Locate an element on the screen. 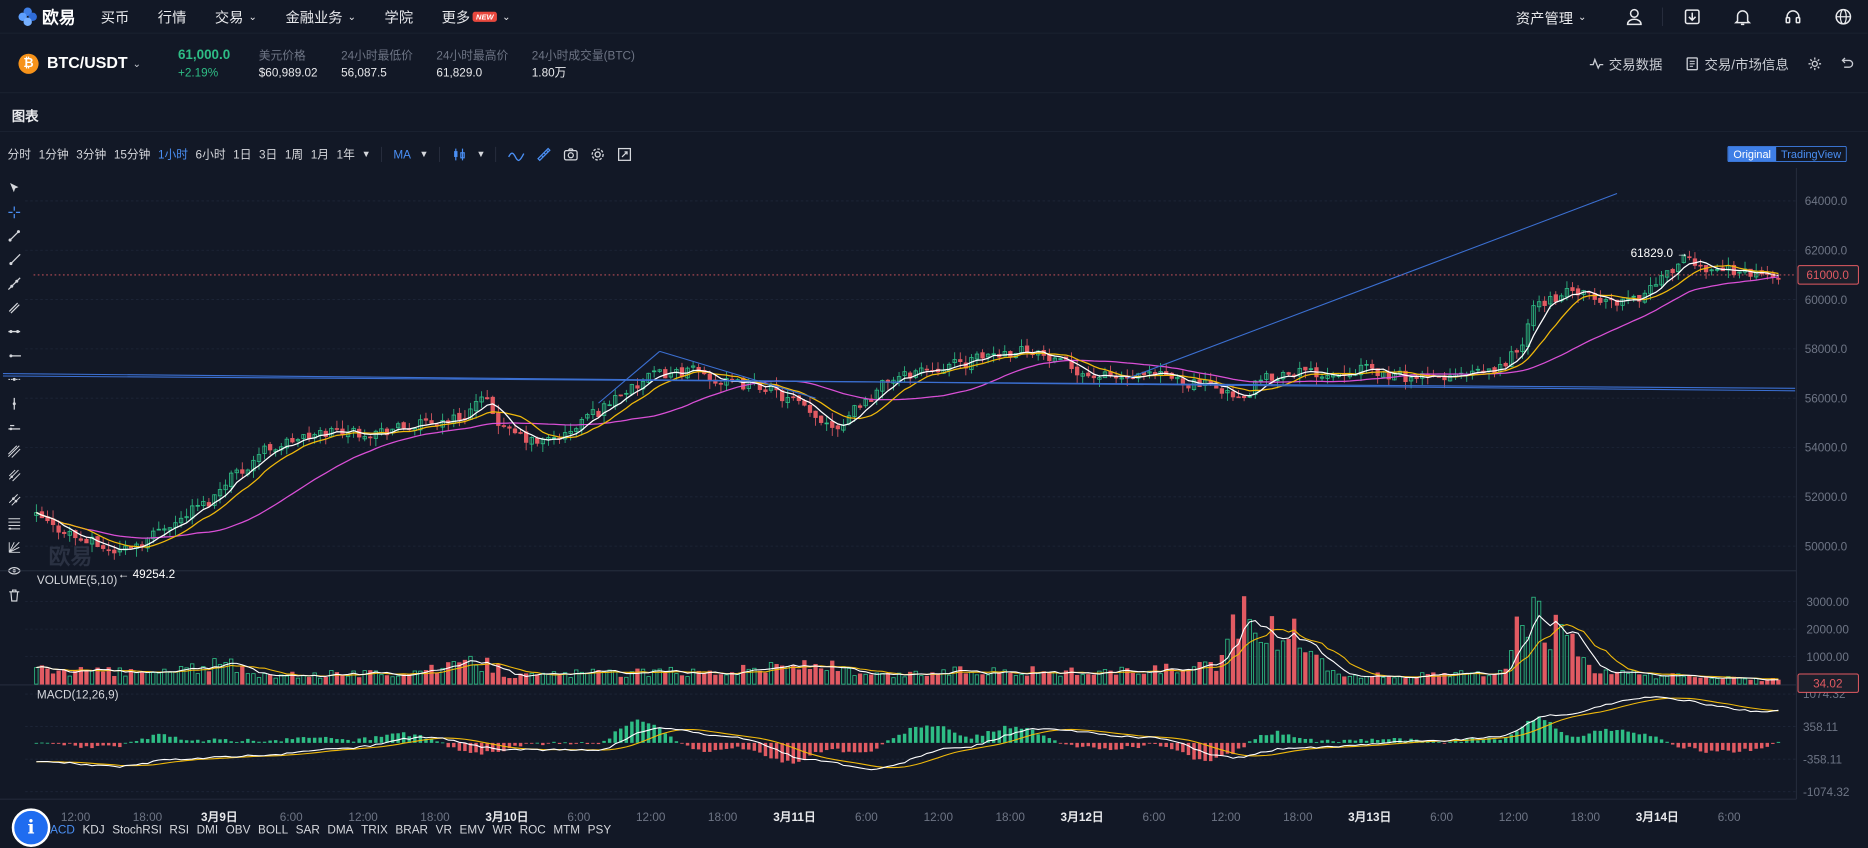 The width and height of the screenshot is (1868, 848). interval-tab: 3日 is located at coordinates (268, 154).